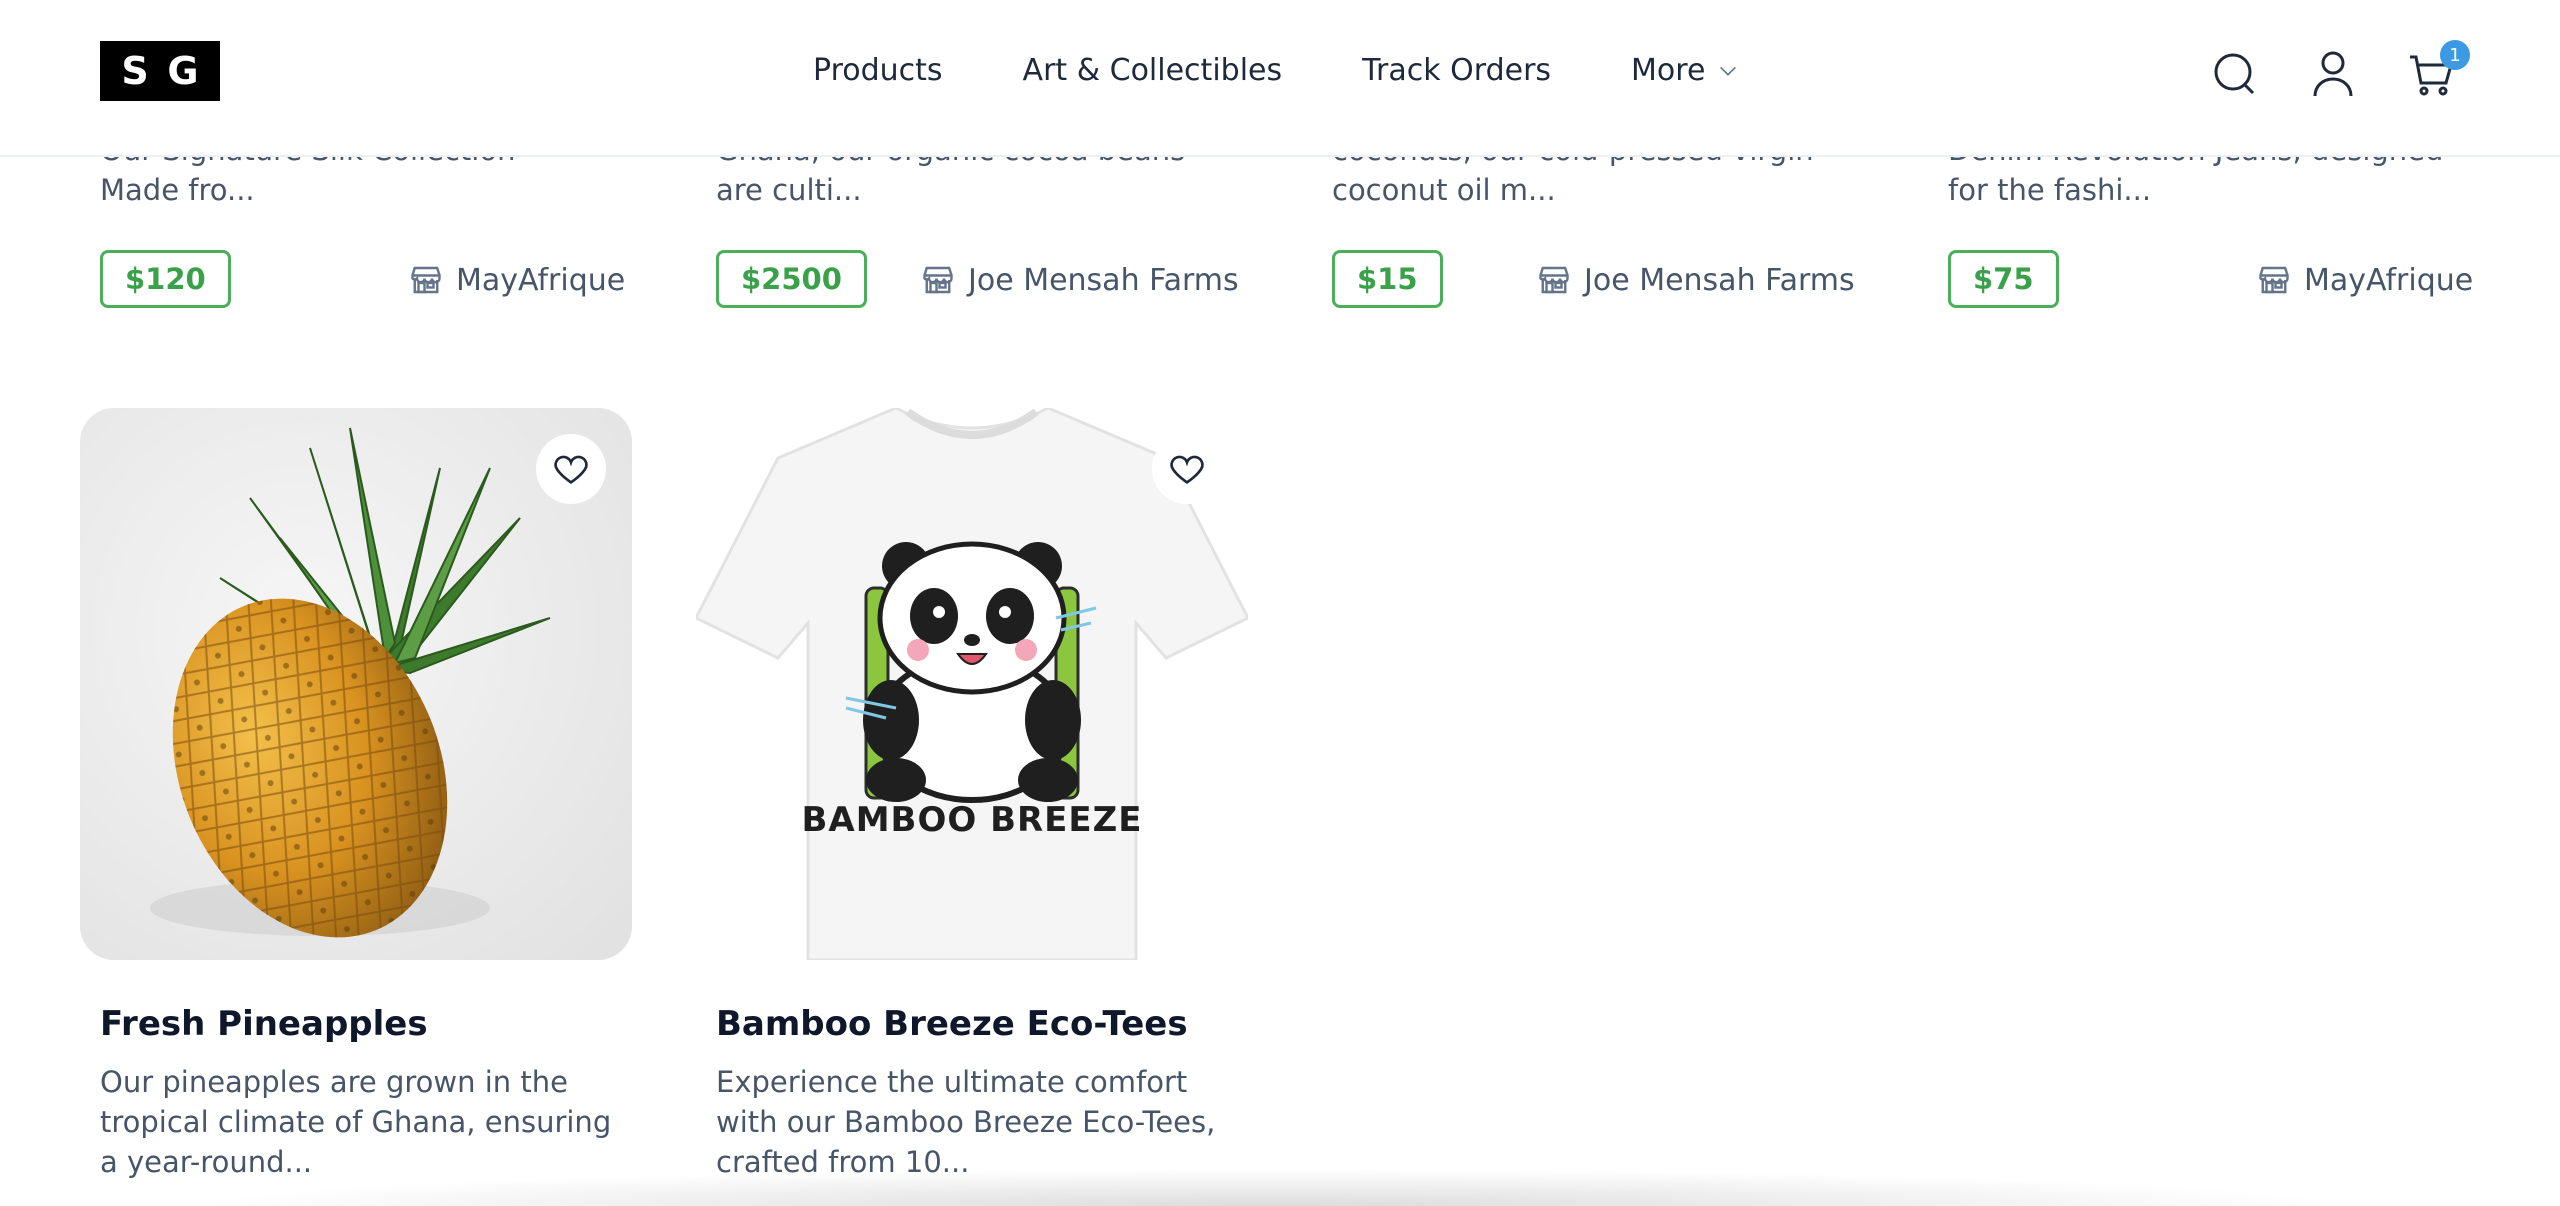  What do you see at coordinates (135, 71) in the screenshot?
I see `logo-letter: S` at bounding box center [135, 71].